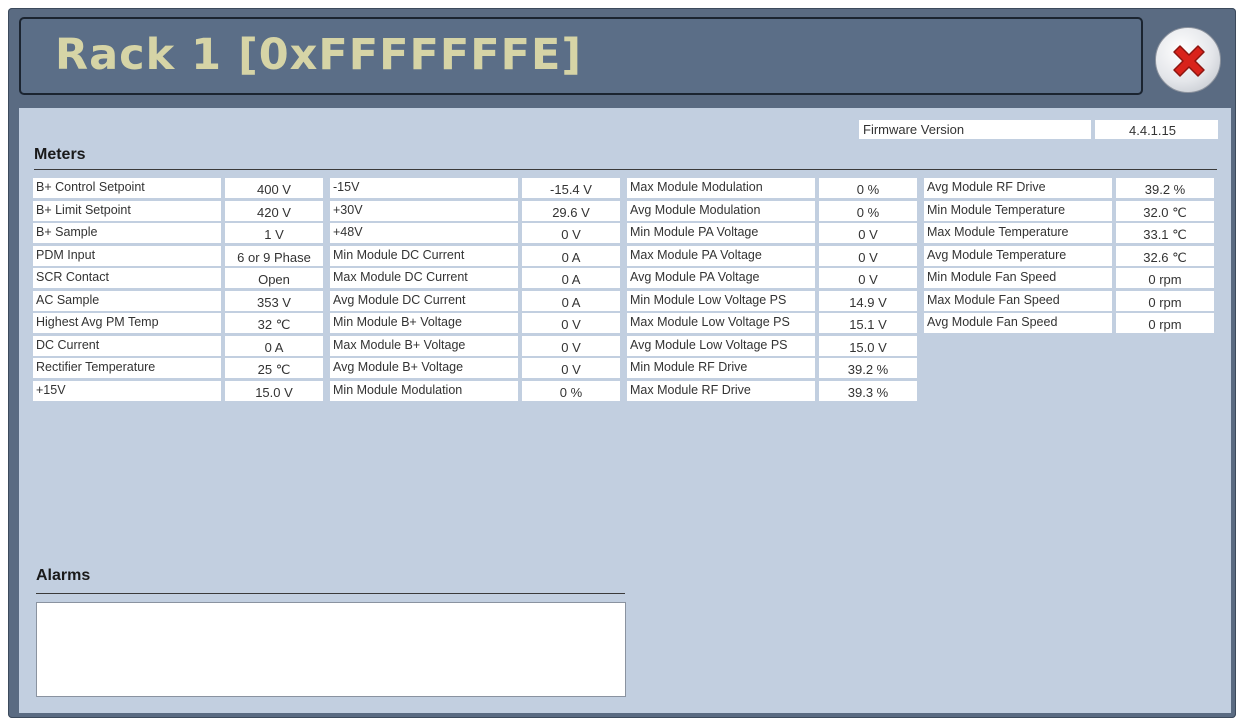 Image resolution: width=1243 pixels, height=721 pixels. What do you see at coordinates (331, 649) in the screenshot?
I see `alarms-list` at bounding box center [331, 649].